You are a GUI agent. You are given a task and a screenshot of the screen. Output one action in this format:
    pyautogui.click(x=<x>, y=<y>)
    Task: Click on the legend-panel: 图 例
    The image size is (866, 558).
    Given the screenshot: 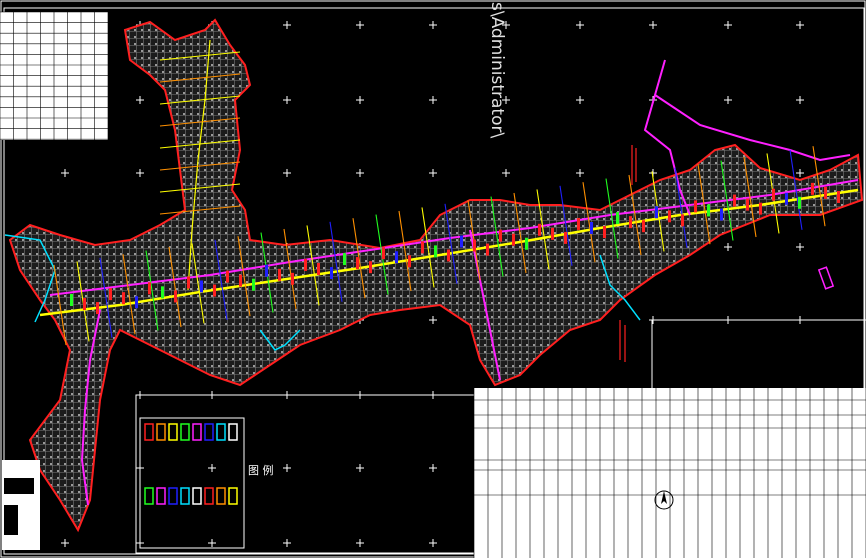 What is the action you would take?
    pyautogui.click(x=306, y=474)
    